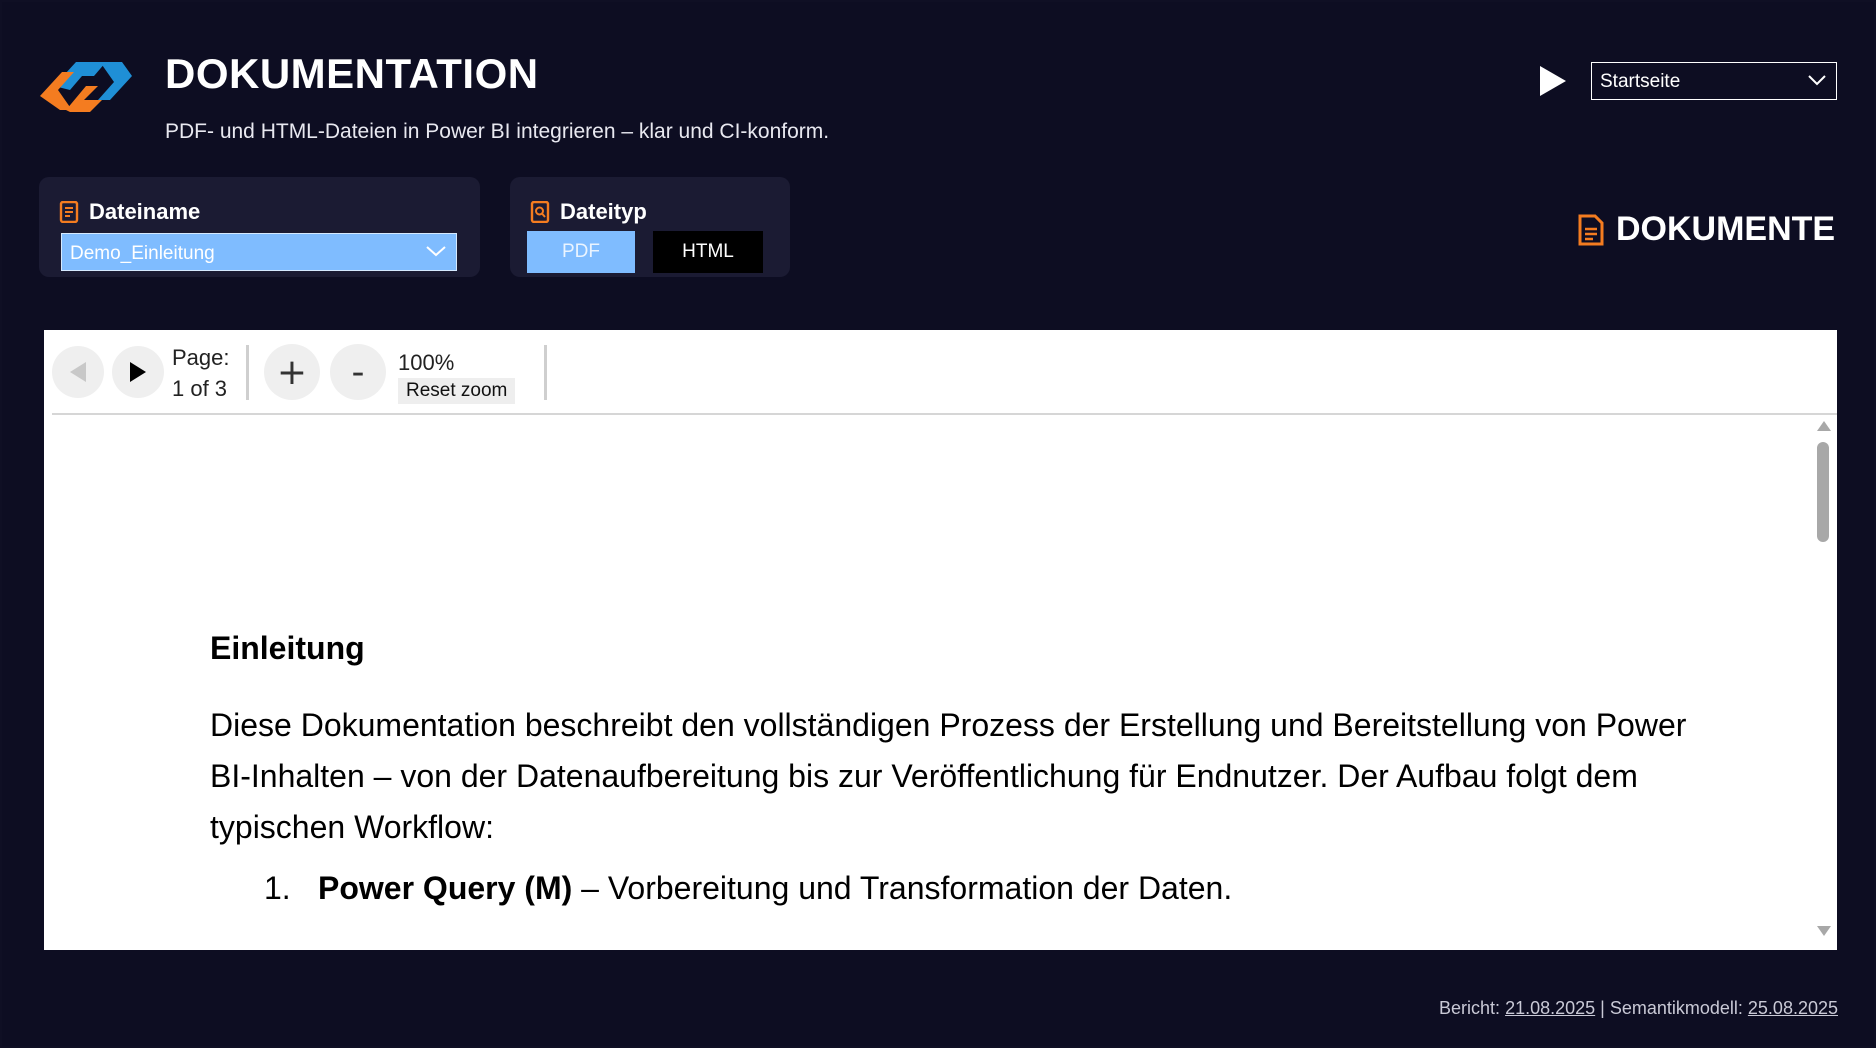  What do you see at coordinates (650, 227) in the screenshot?
I see `filetype-filter-card: Dateityp PDF HTML` at bounding box center [650, 227].